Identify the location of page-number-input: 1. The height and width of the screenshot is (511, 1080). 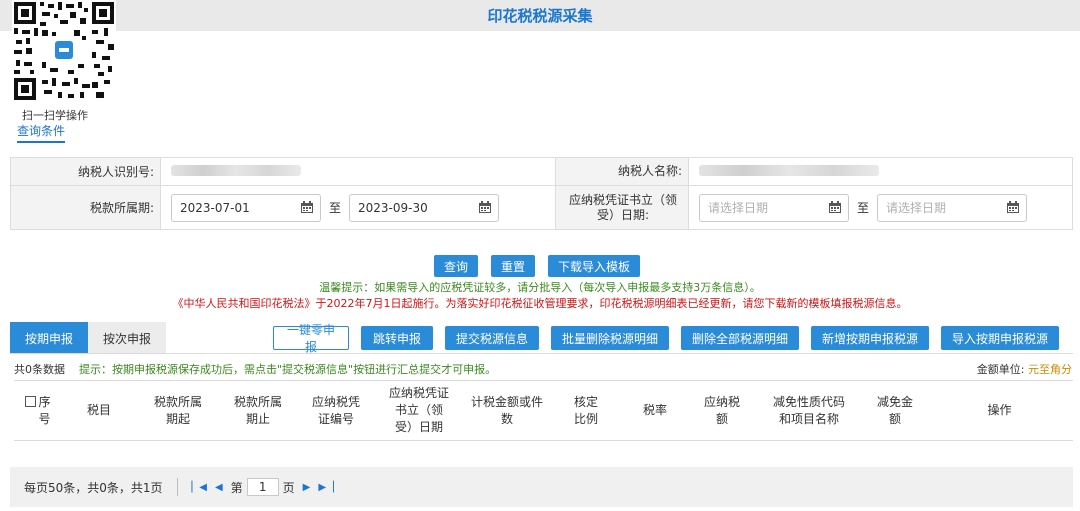
(262, 487).